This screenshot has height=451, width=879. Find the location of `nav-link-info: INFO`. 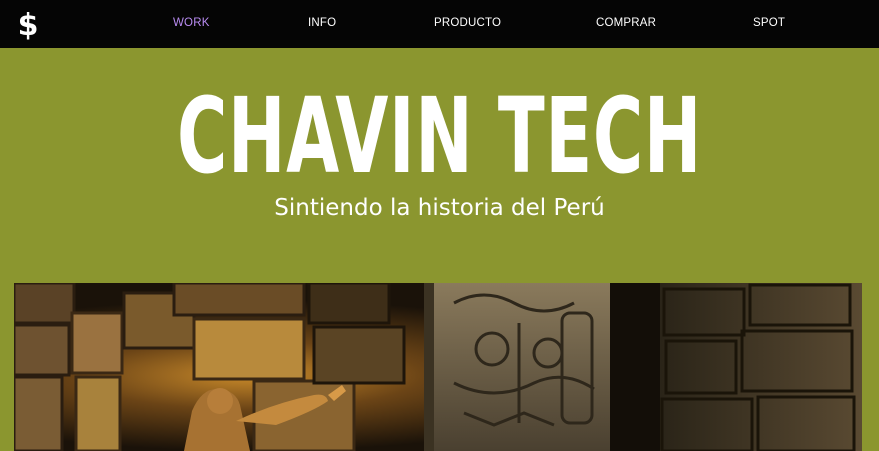

nav-link-info: INFO is located at coordinates (322, 23).